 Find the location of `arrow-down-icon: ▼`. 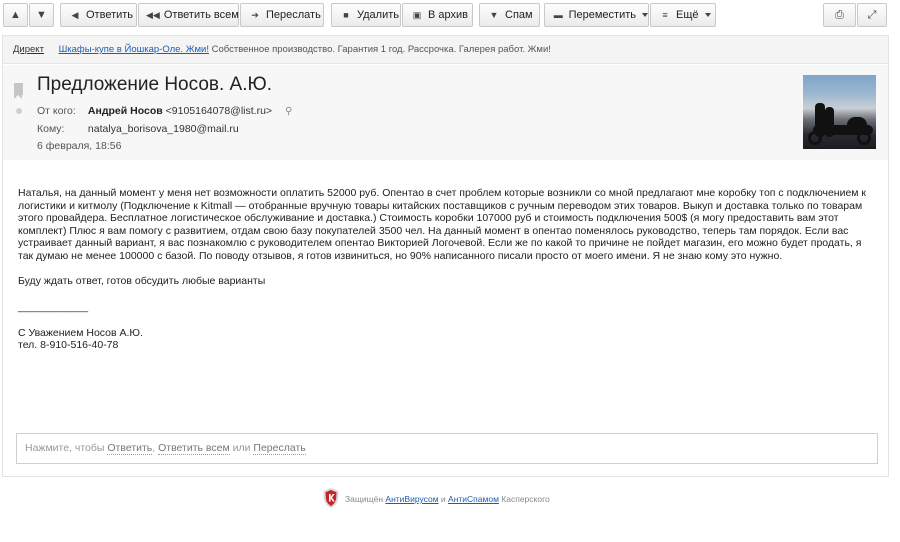

arrow-down-icon: ▼ is located at coordinates (41, 15).